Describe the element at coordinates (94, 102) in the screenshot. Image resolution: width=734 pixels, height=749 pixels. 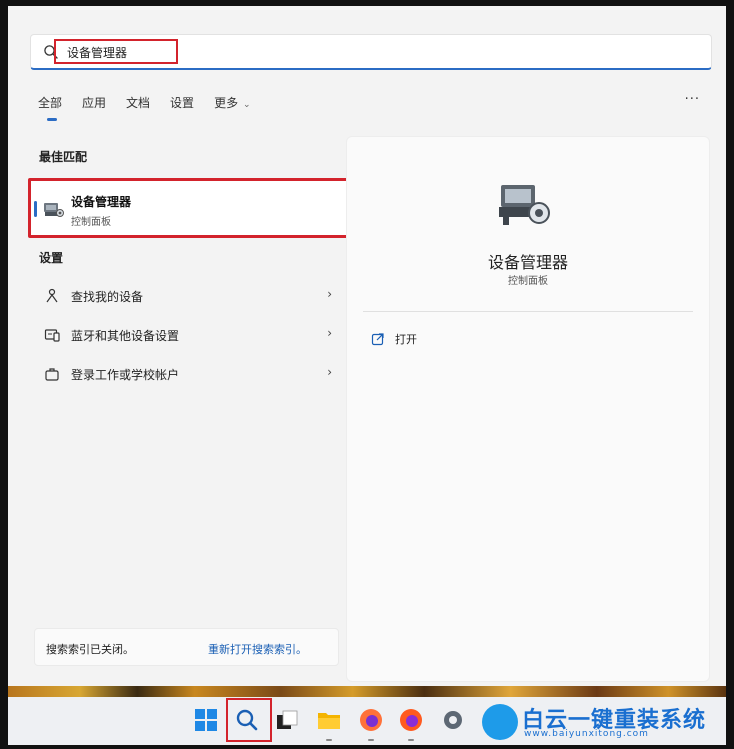
I see `tab-apps: 应用` at that location.